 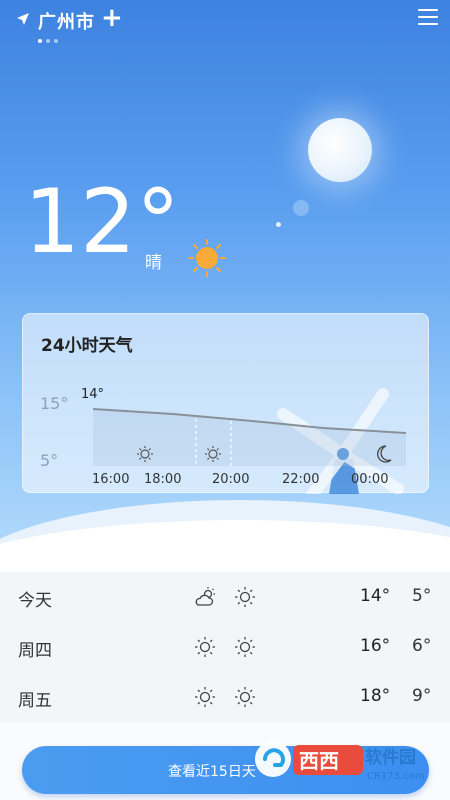 What do you see at coordinates (23, 19) in the screenshot?
I see `location-arrow-icon` at bounding box center [23, 19].